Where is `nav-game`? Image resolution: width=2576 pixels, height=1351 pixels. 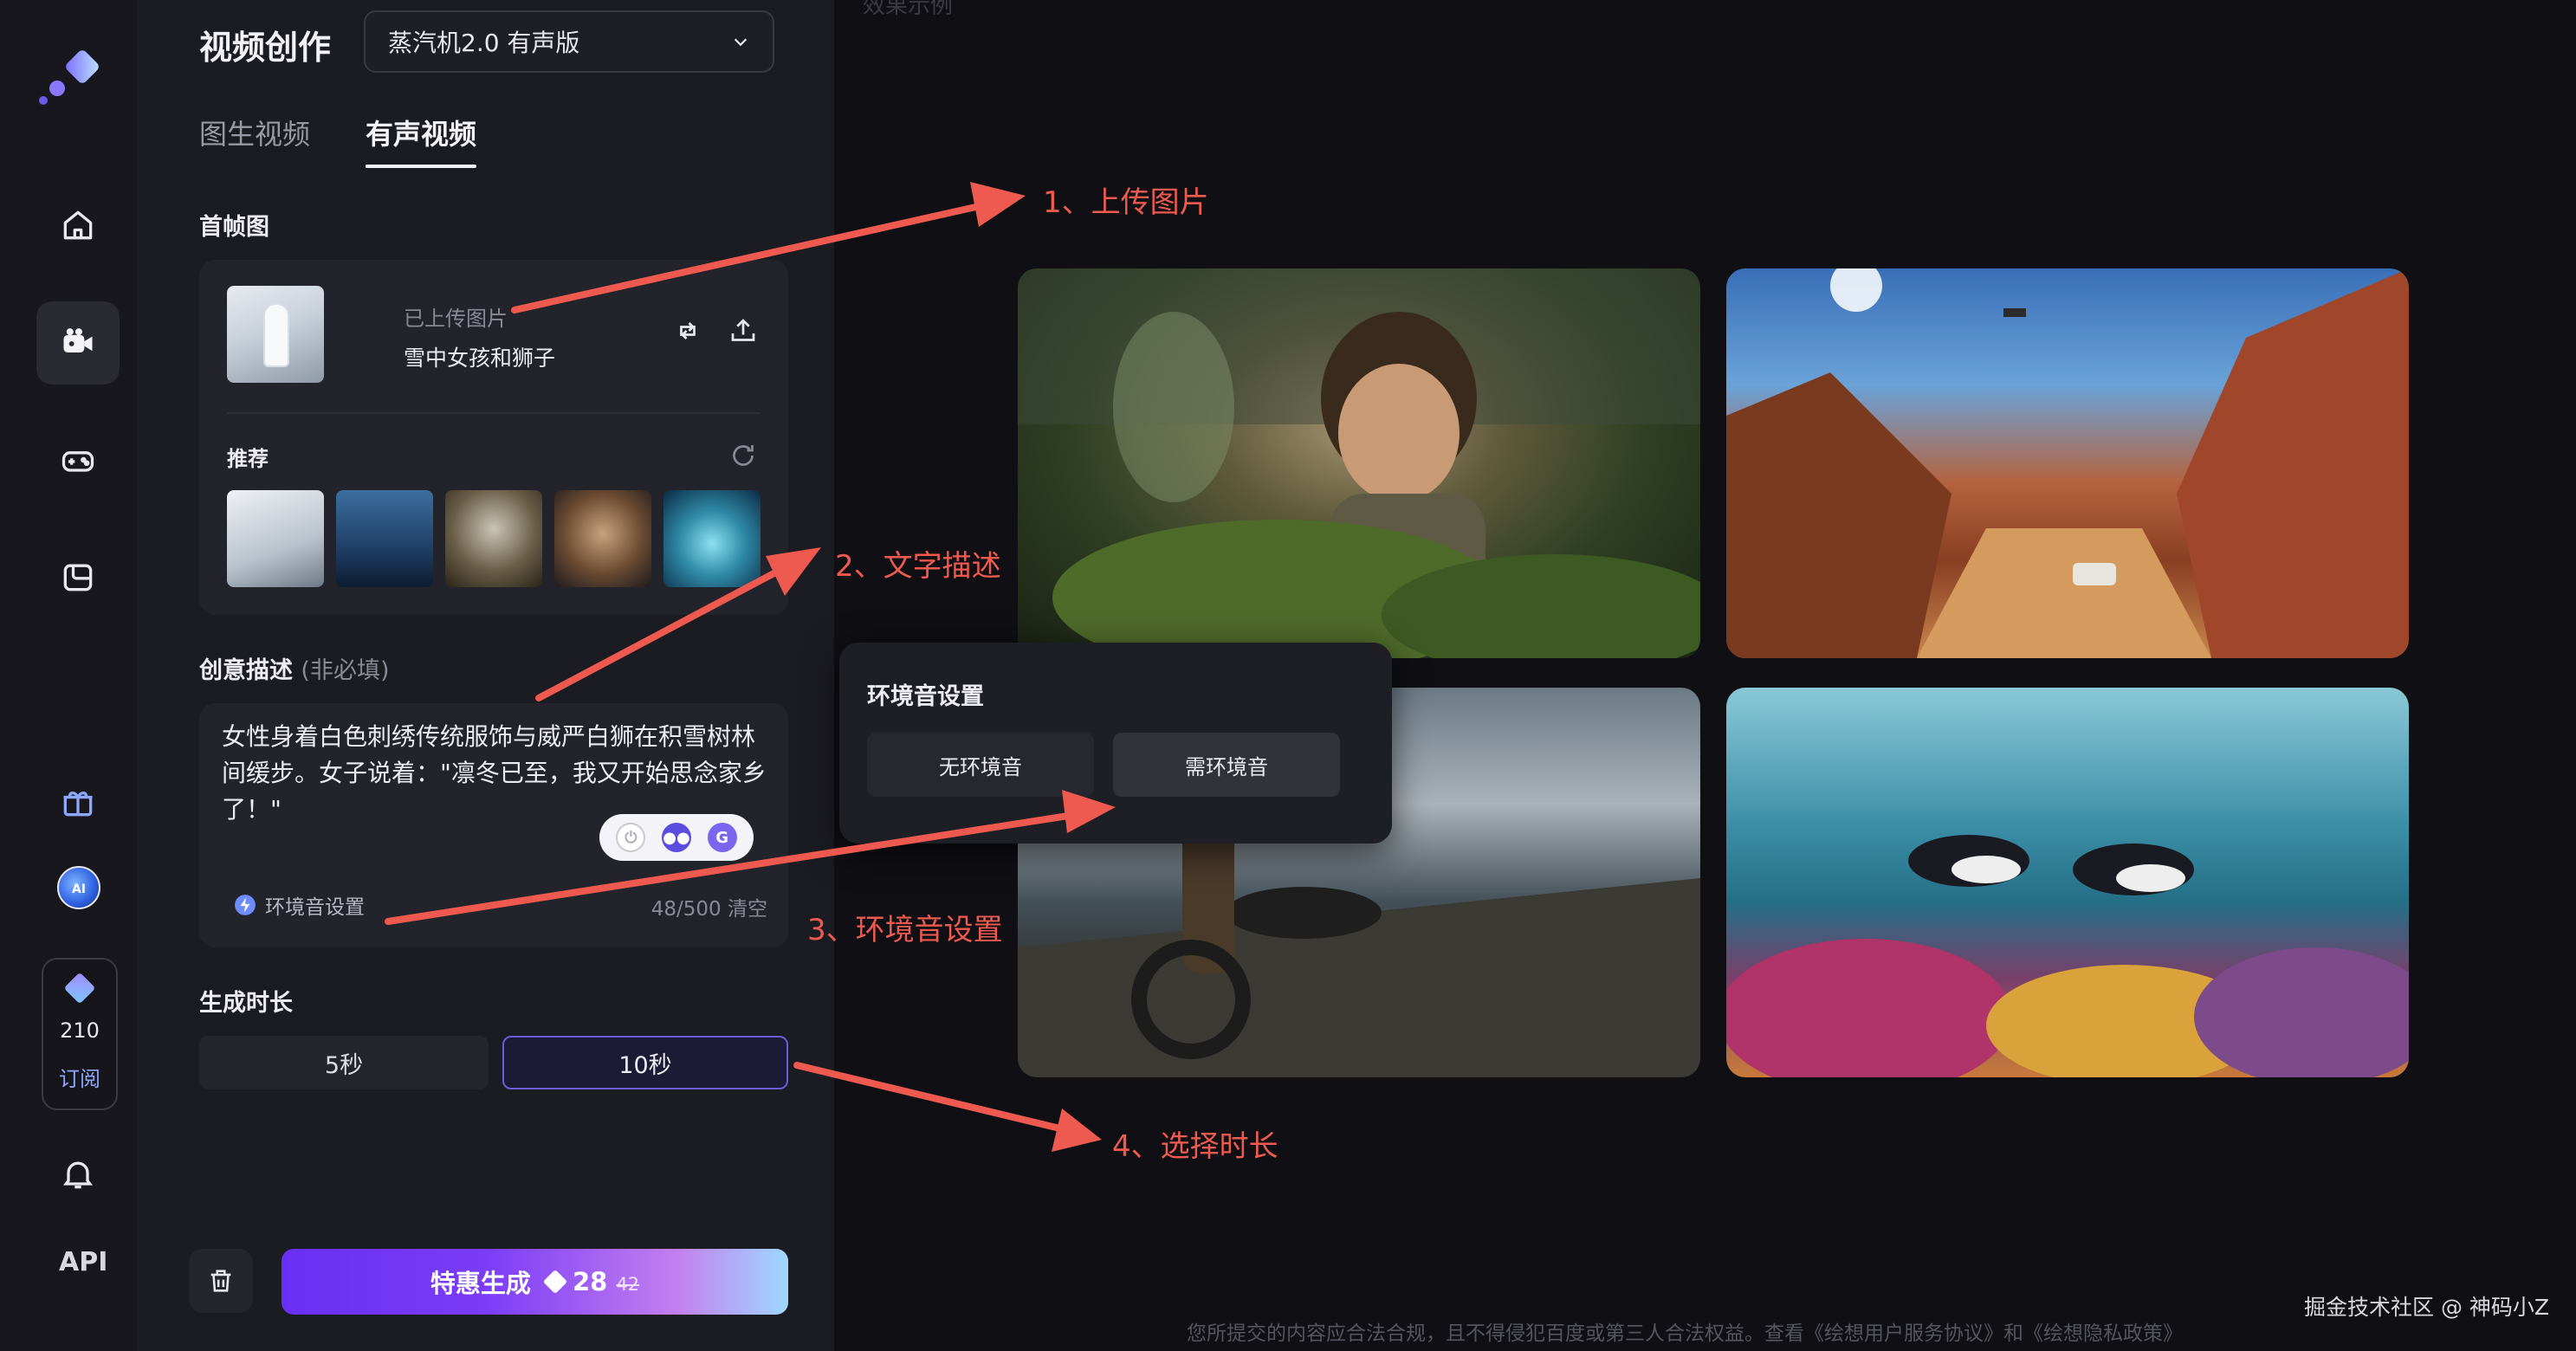
nav-game is located at coordinates (78, 460).